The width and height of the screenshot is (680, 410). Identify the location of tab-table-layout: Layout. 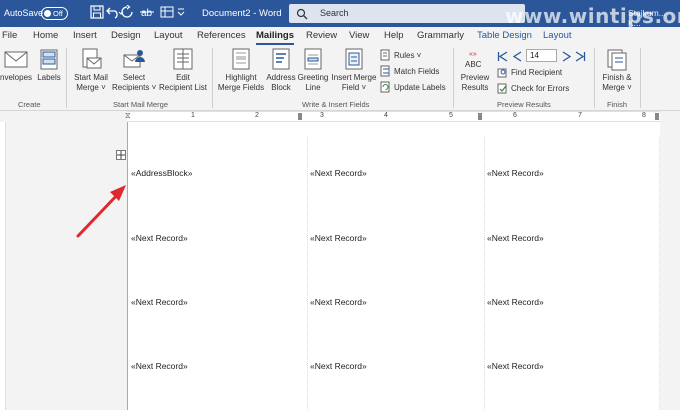
(557, 35).